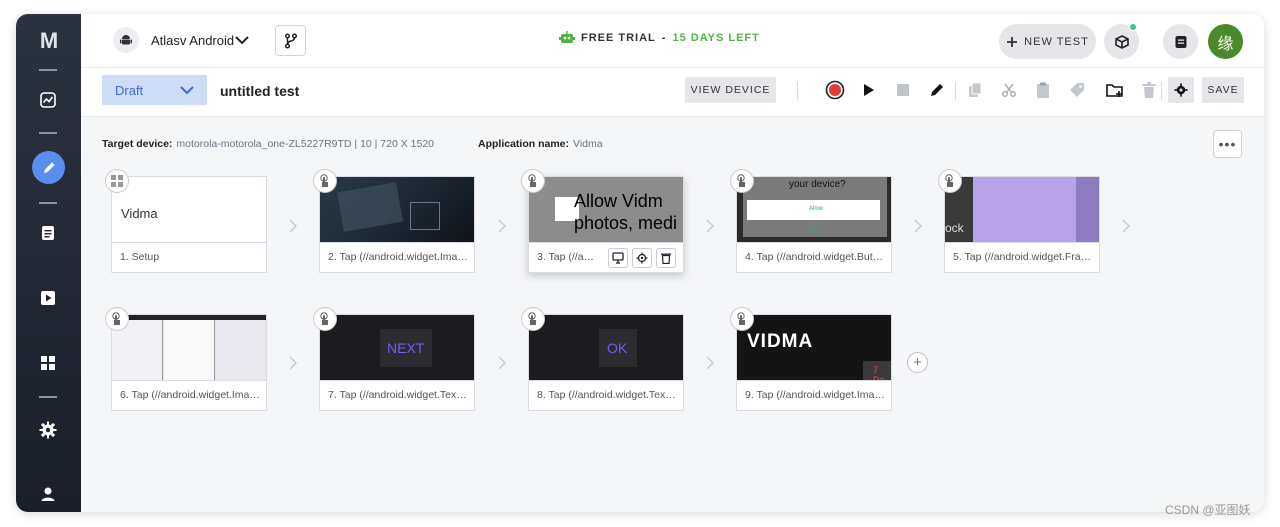  Describe the element at coordinates (588, 144) in the screenshot. I see `application-value: Vidma` at that location.